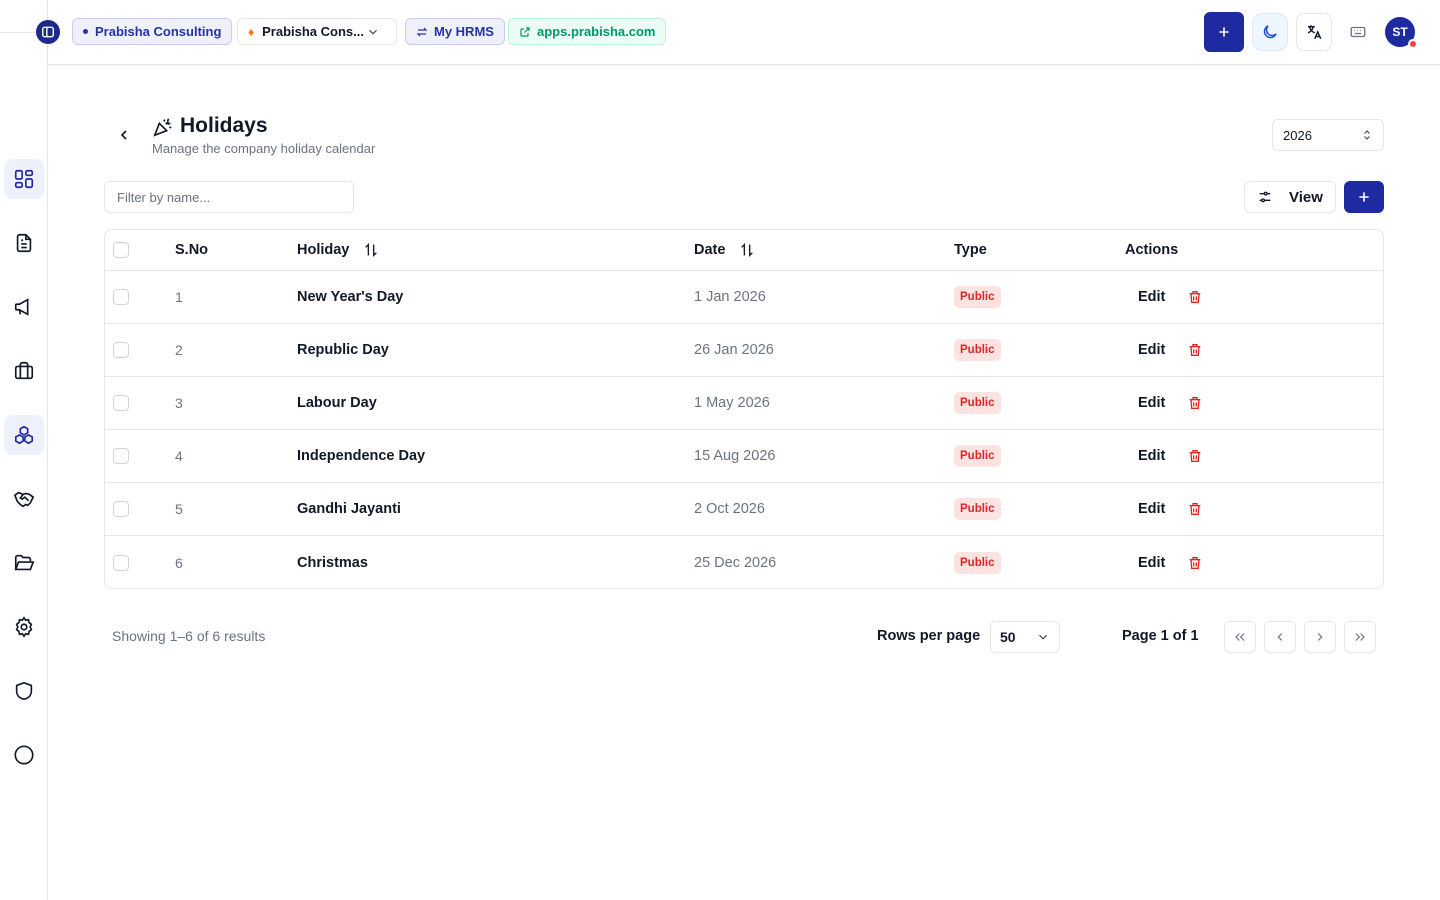  I want to click on sidebar-item-documents, so click(24, 243).